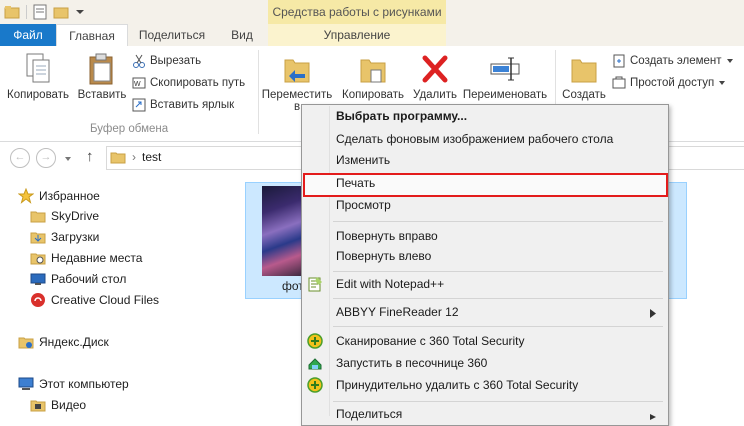  Describe the element at coordinates (297, 71) in the screenshot. I see `move-to-icon` at that location.